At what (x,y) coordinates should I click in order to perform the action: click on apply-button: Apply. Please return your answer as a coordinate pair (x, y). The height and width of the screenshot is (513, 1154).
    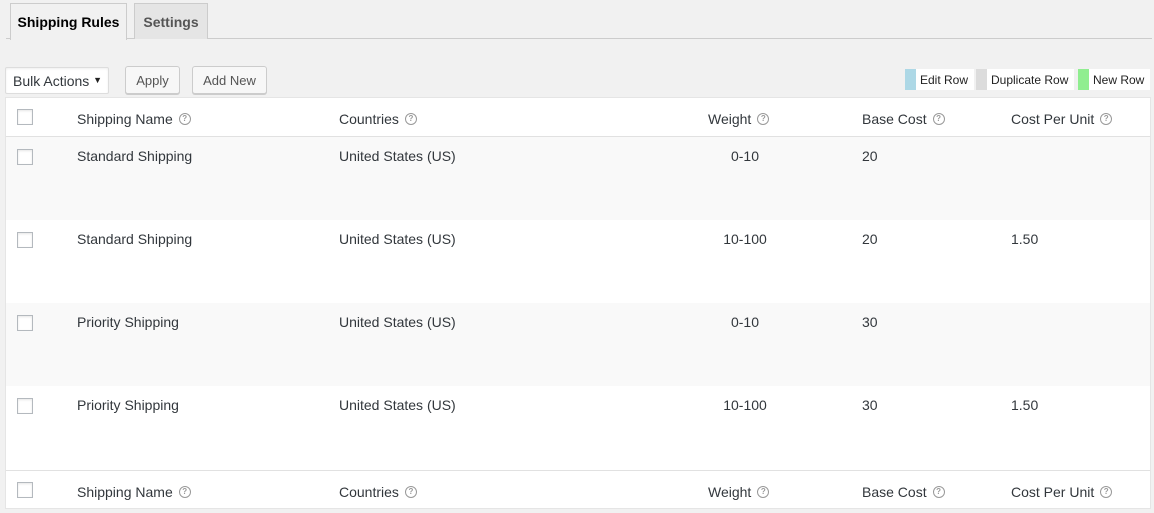
    Looking at the image, I should click on (152, 80).